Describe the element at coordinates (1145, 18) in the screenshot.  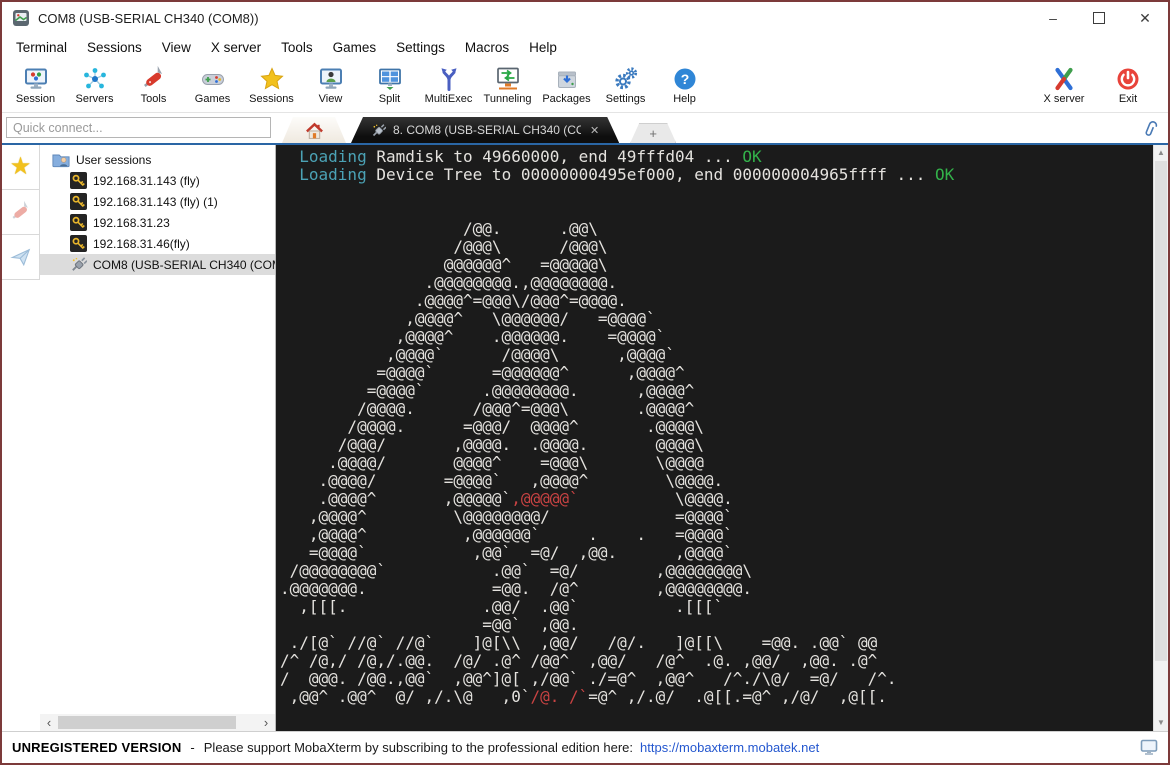
I see `close-button: ✕` at that location.